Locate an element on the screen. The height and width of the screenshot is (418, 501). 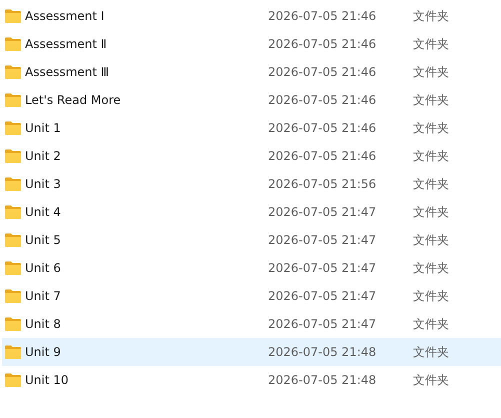
file-name: Unit 8 is located at coordinates (43, 324).